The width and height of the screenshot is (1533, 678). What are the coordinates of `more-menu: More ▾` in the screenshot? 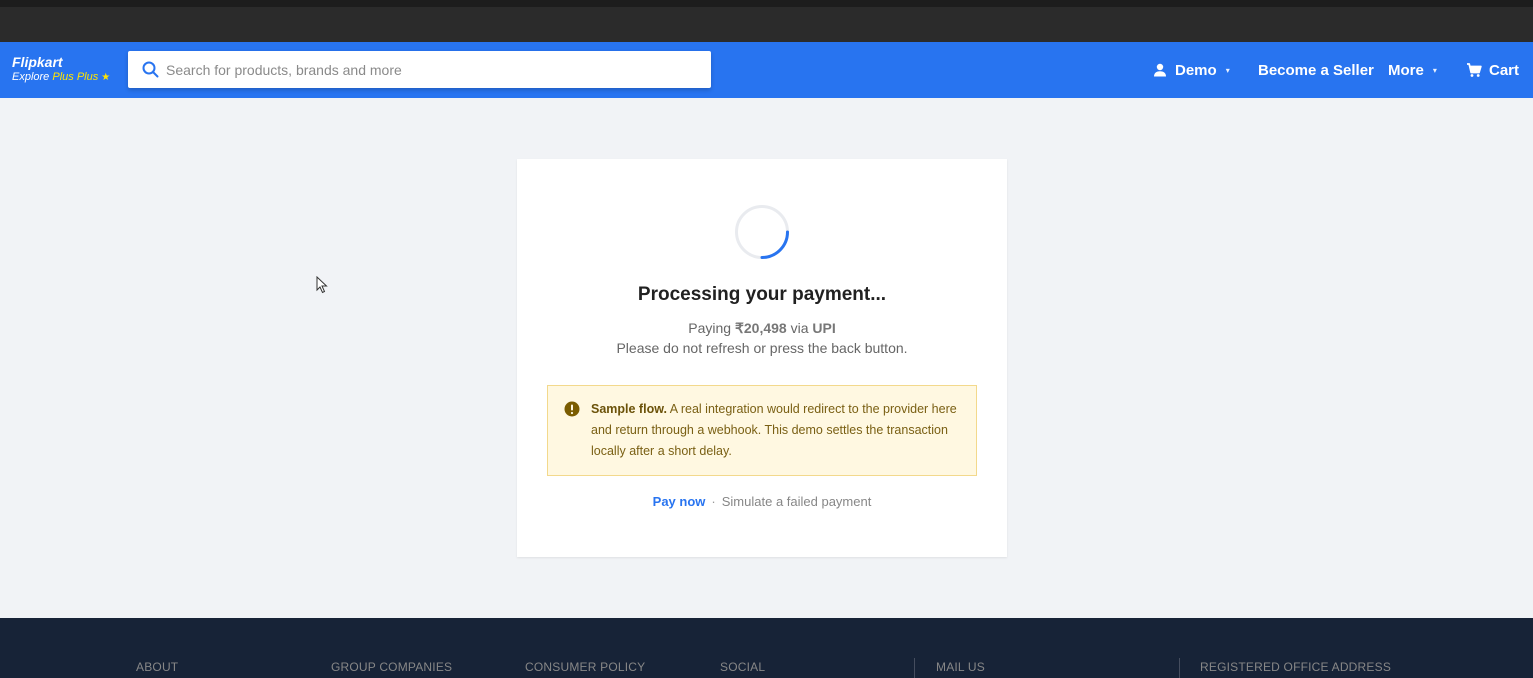 It's located at (1412, 70).